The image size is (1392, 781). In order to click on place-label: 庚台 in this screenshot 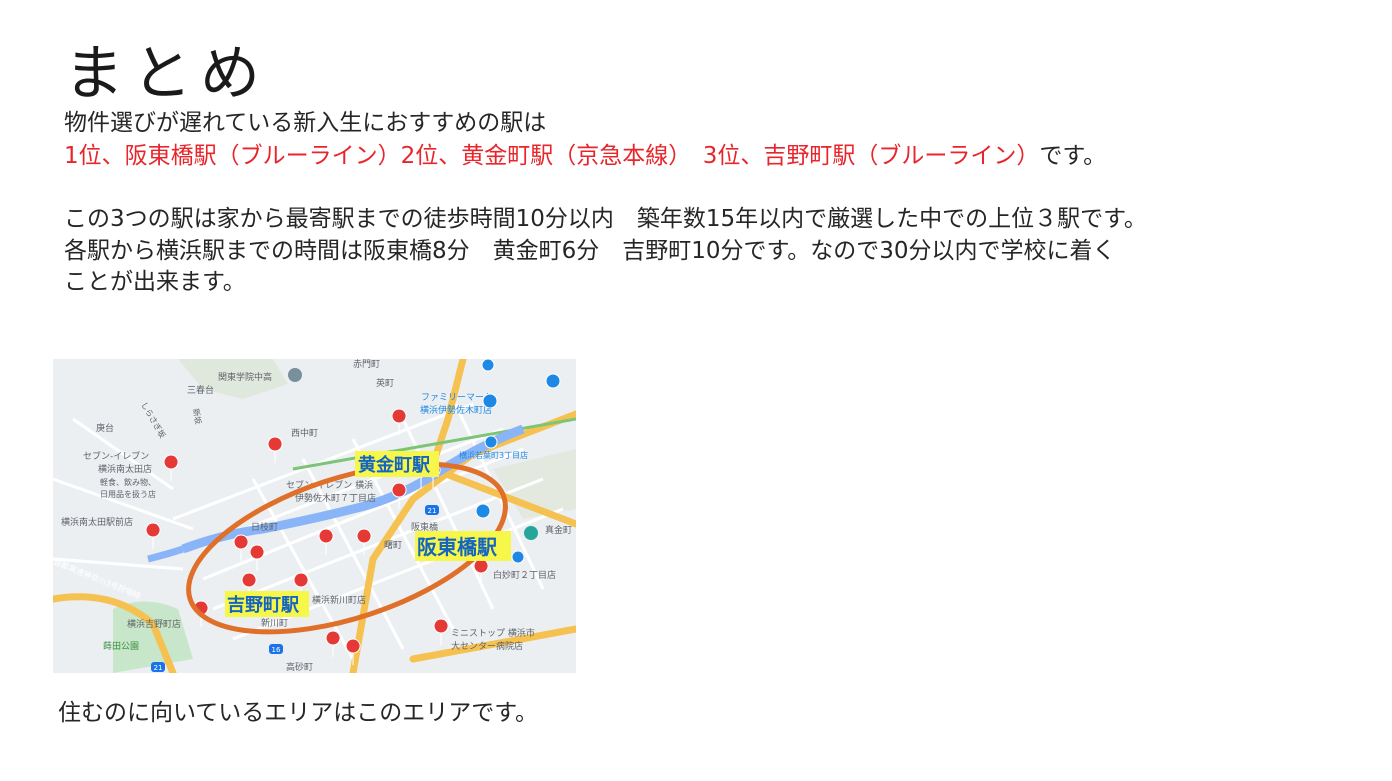, I will do `click(105, 428)`.